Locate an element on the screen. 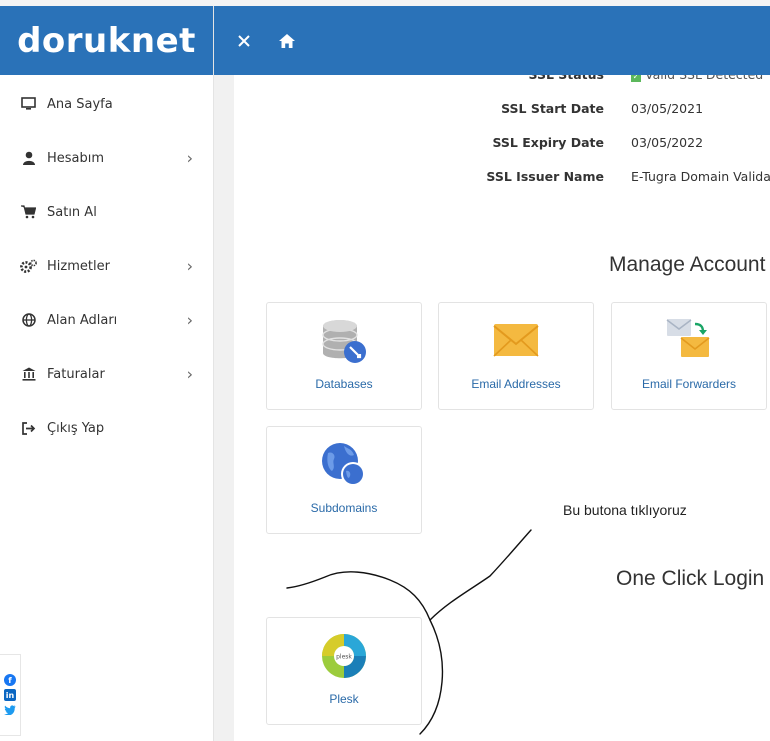 This screenshot has width=770, height=741. sign-out-icon is located at coordinates (28, 428).